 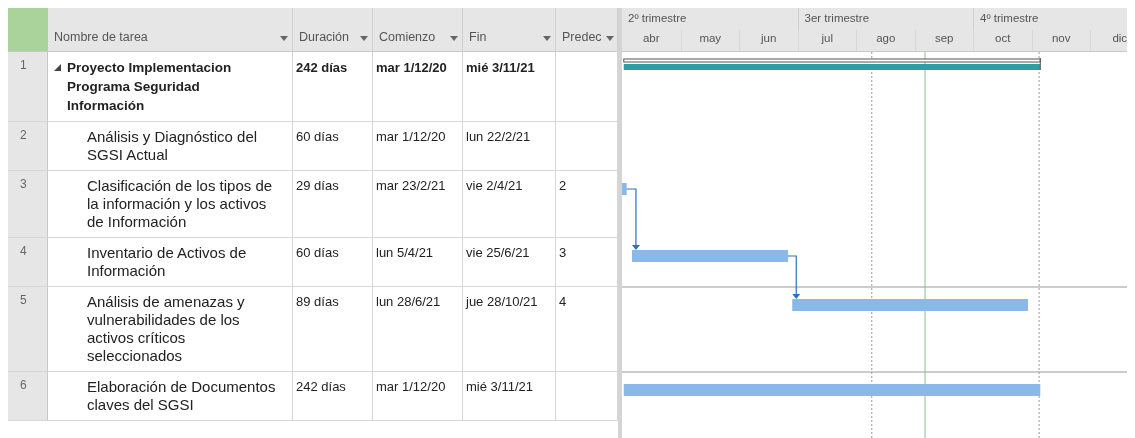 I want to click on predecessor-cell: 4, so click(x=587, y=329).